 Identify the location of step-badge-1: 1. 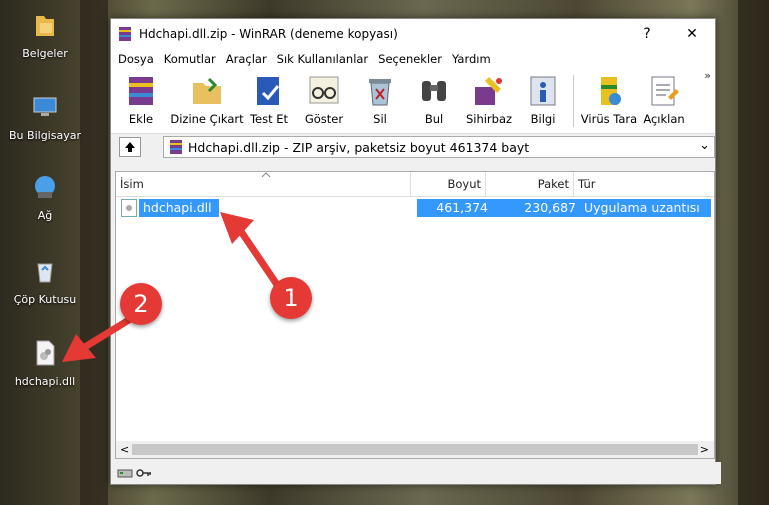
(291, 298).